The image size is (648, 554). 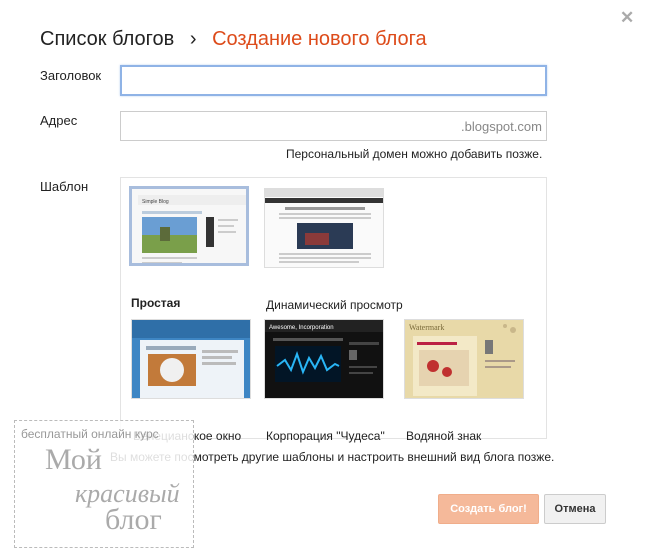 What do you see at coordinates (90, 434) in the screenshot?
I see `watermark-line-course: бесплатный онлайн курс` at bounding box center [90, 434].